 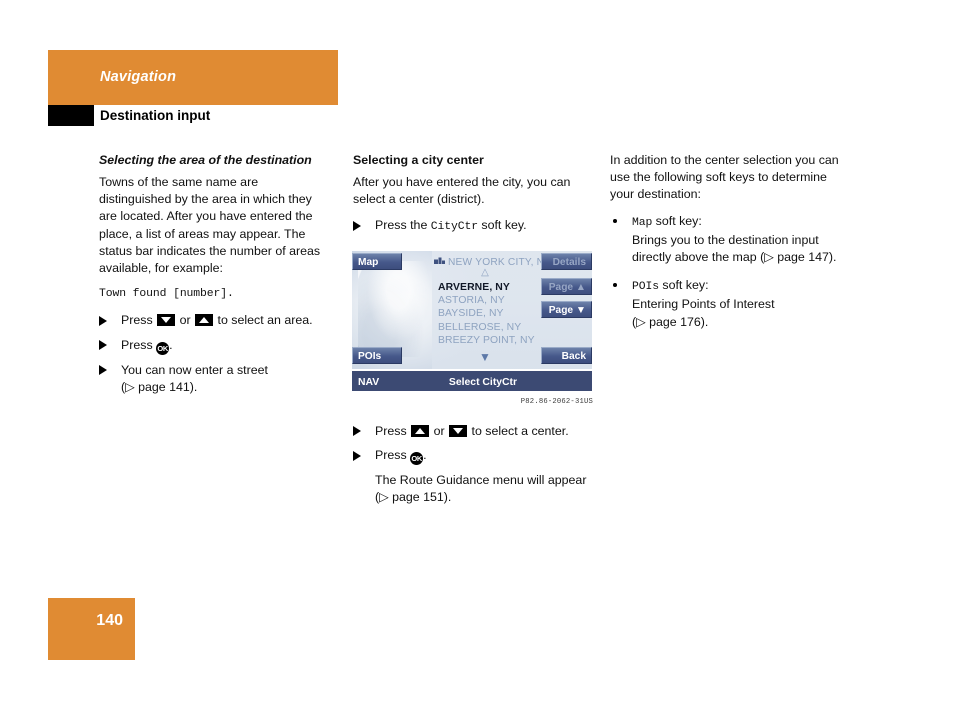 I want to click on step-text-post: soft key., so click(x=504, y=225).